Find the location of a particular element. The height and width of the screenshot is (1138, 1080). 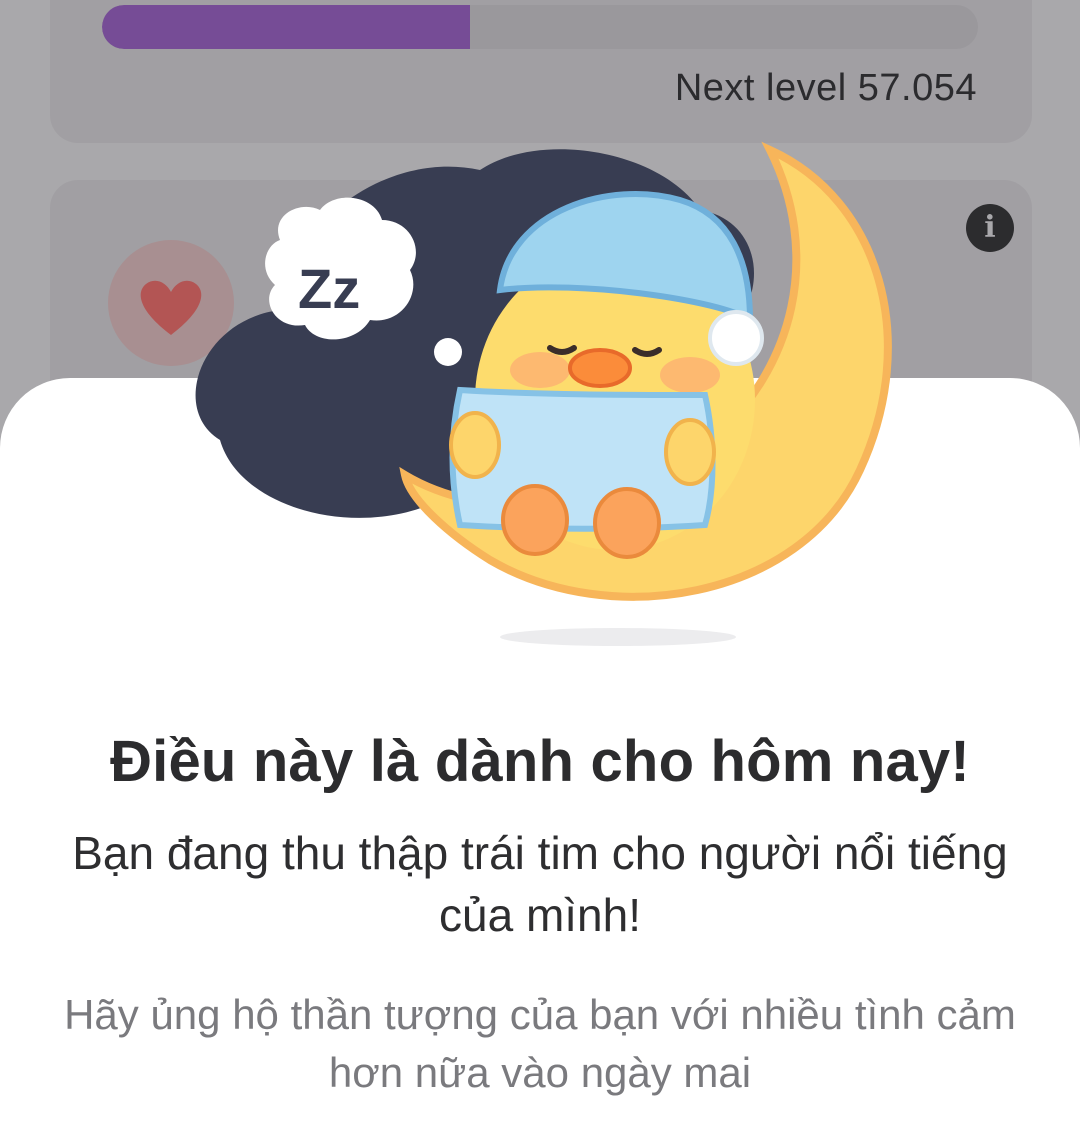

duck-cheek-left is located at coordinates (540, 370).